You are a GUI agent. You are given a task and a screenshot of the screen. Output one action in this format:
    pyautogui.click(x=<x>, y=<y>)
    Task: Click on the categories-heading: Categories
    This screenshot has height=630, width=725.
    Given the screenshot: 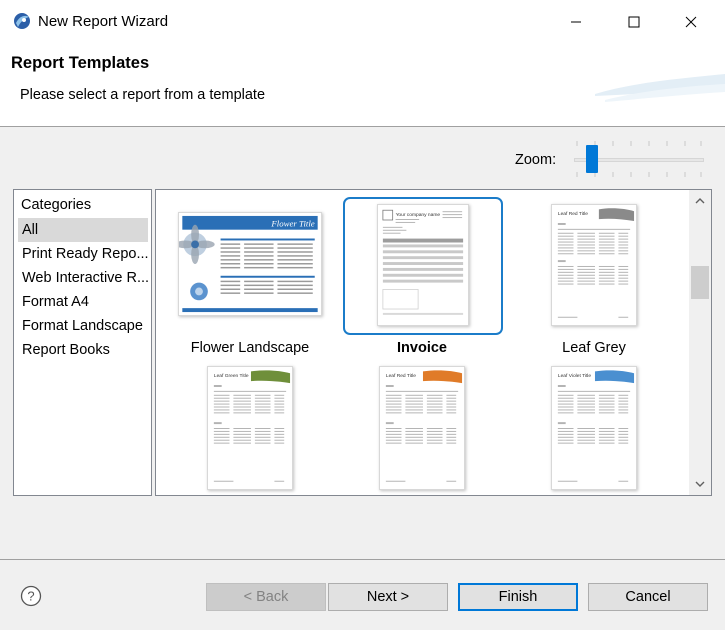 What is the action you would take?
    pyautogui.click(x=56, y=205)
    